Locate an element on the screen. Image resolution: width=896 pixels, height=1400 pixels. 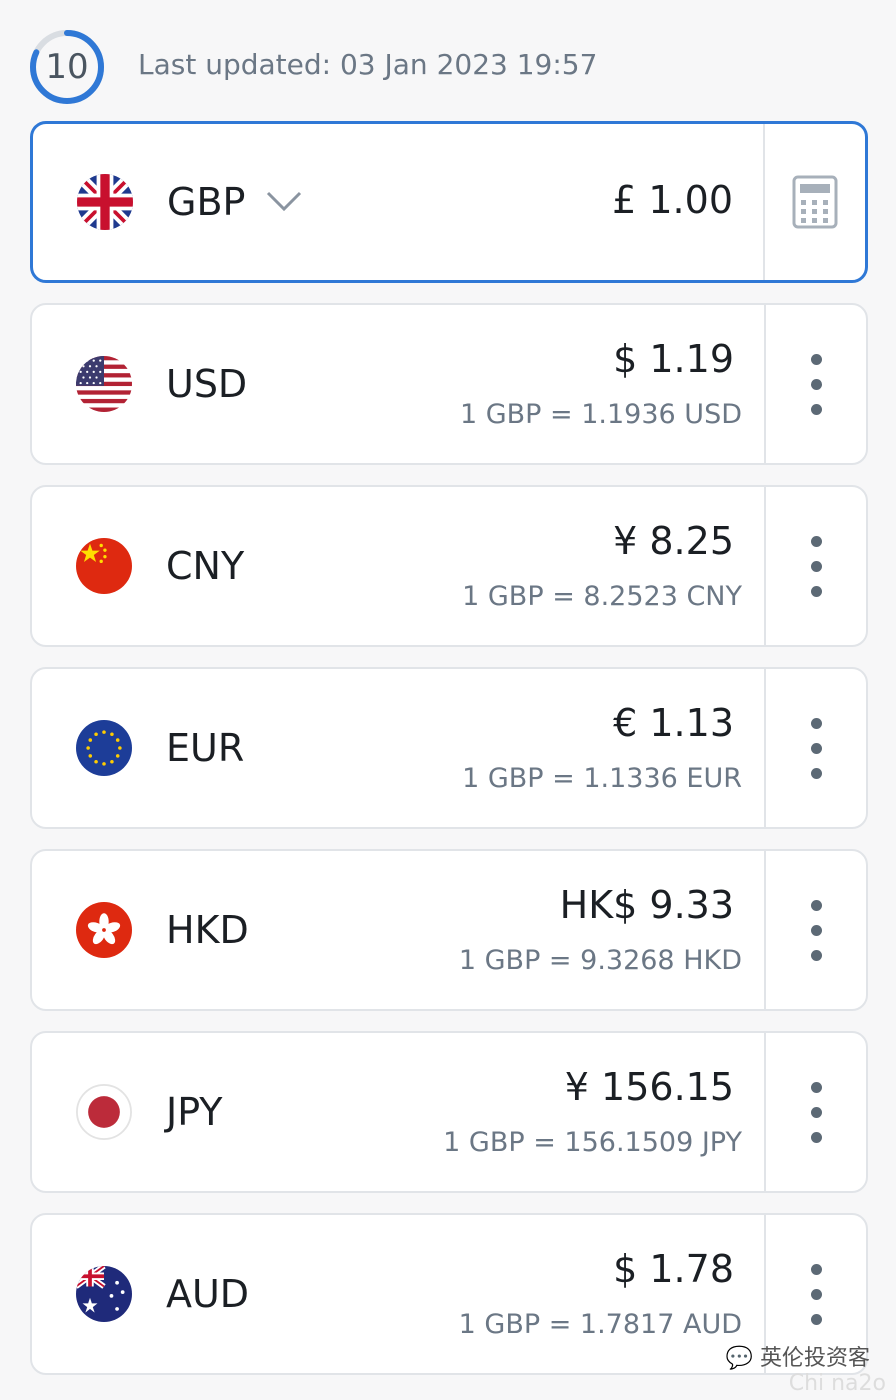
currency-code: USD is located at coordinates (207, 384).